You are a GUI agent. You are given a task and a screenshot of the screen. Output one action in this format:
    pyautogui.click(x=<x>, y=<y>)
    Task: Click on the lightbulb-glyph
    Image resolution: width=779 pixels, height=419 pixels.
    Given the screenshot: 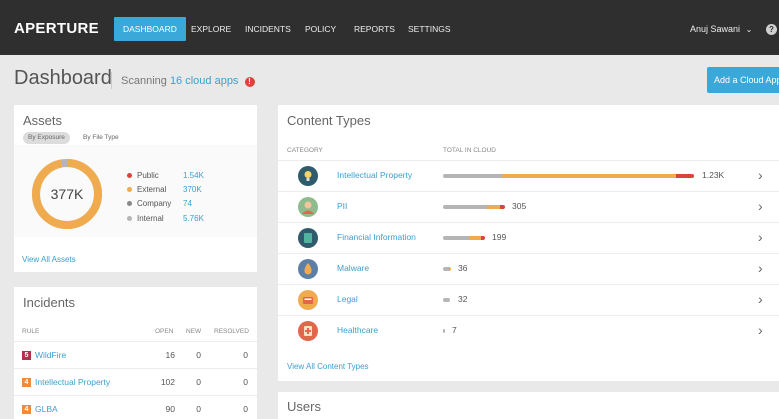 What is the action you would take?
    pyautogui.click(x=308, y=176)
    